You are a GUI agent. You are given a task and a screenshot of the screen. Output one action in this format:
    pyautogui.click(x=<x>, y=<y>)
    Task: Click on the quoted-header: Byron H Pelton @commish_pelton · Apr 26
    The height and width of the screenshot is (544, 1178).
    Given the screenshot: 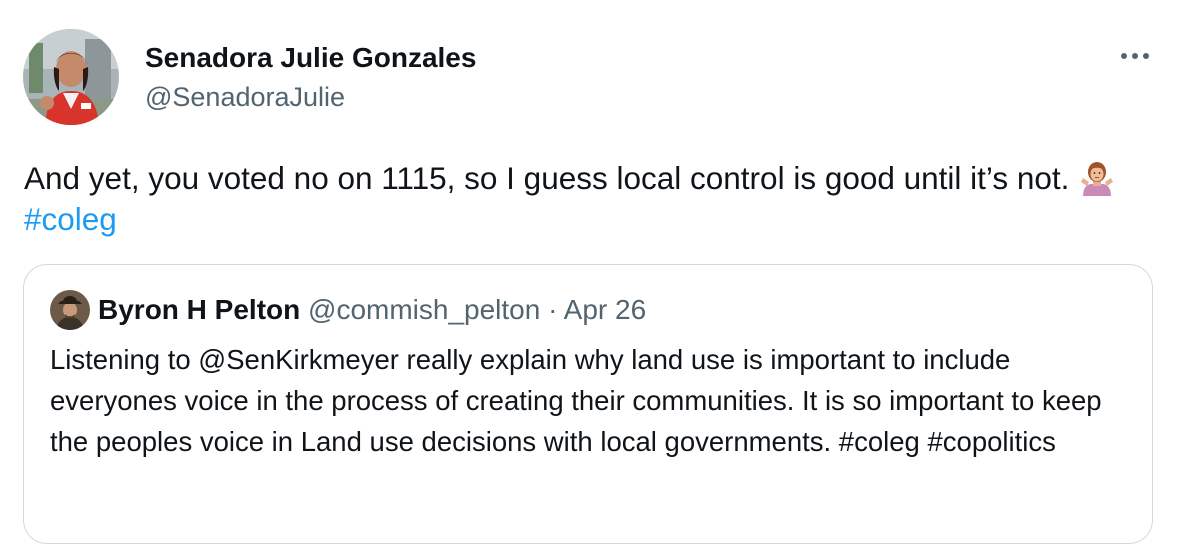 What is the action you would take?
    pyautogui.click(x=372, y=310)
    